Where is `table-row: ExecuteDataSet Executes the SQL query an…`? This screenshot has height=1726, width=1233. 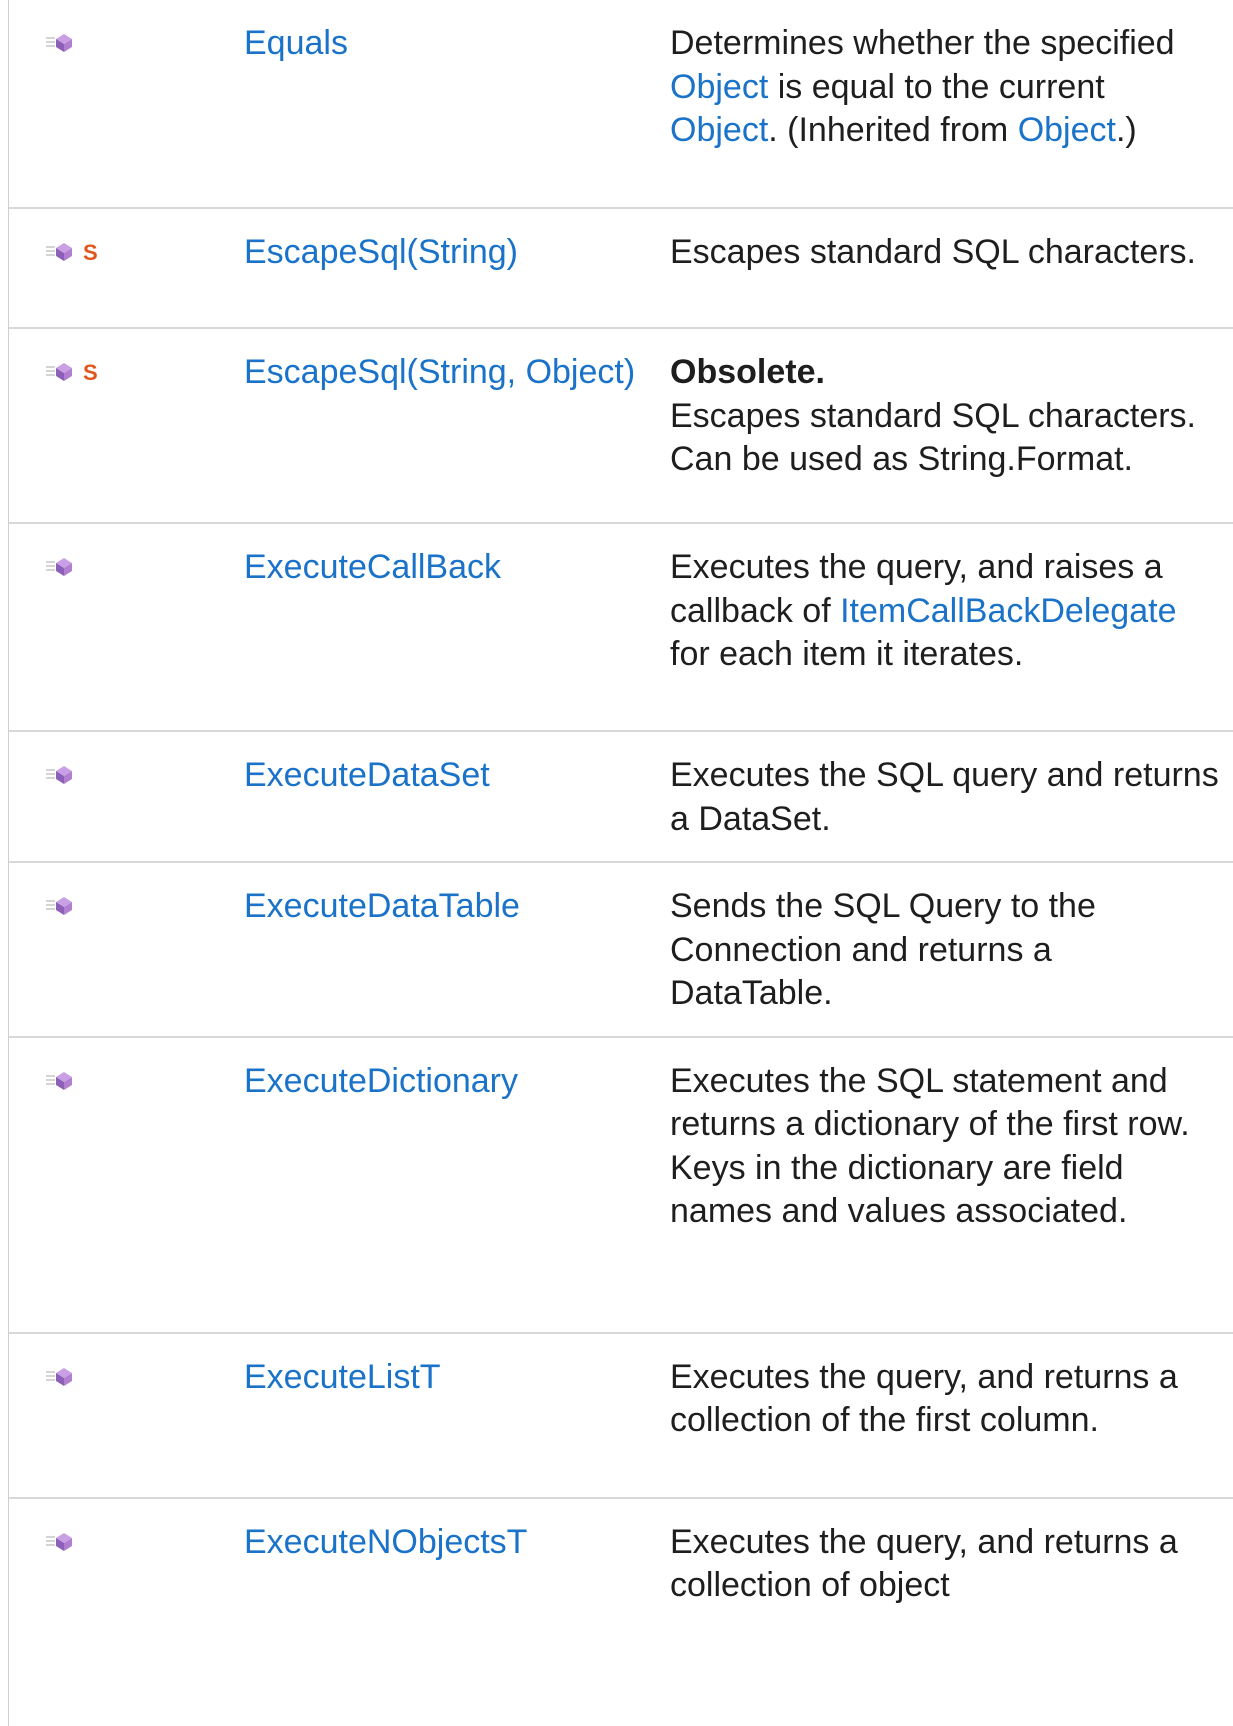 table-row: ExecuteDataSet Executes the SQL query an… is located at coordinates (621, 796).